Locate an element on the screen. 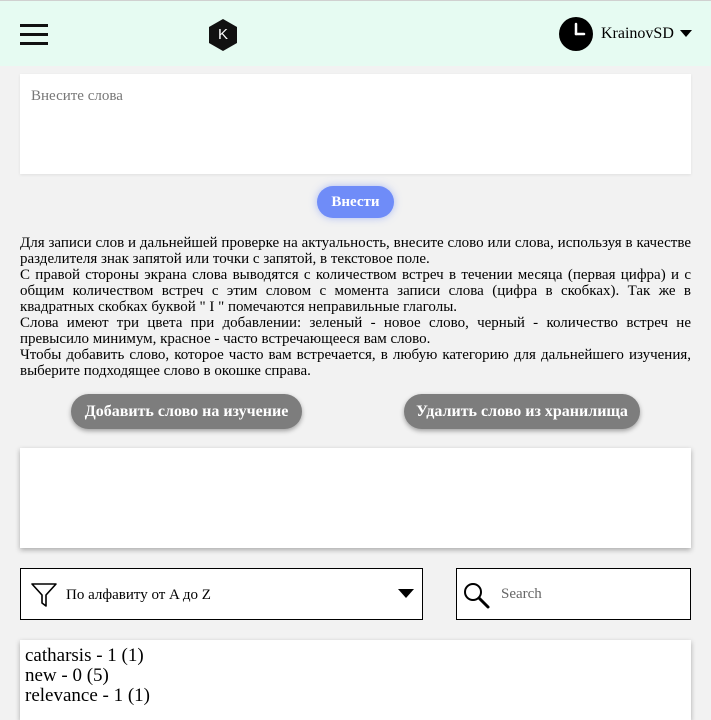 This screenshot has width=711, height=720. search-input is located at coordinates (591, 594).